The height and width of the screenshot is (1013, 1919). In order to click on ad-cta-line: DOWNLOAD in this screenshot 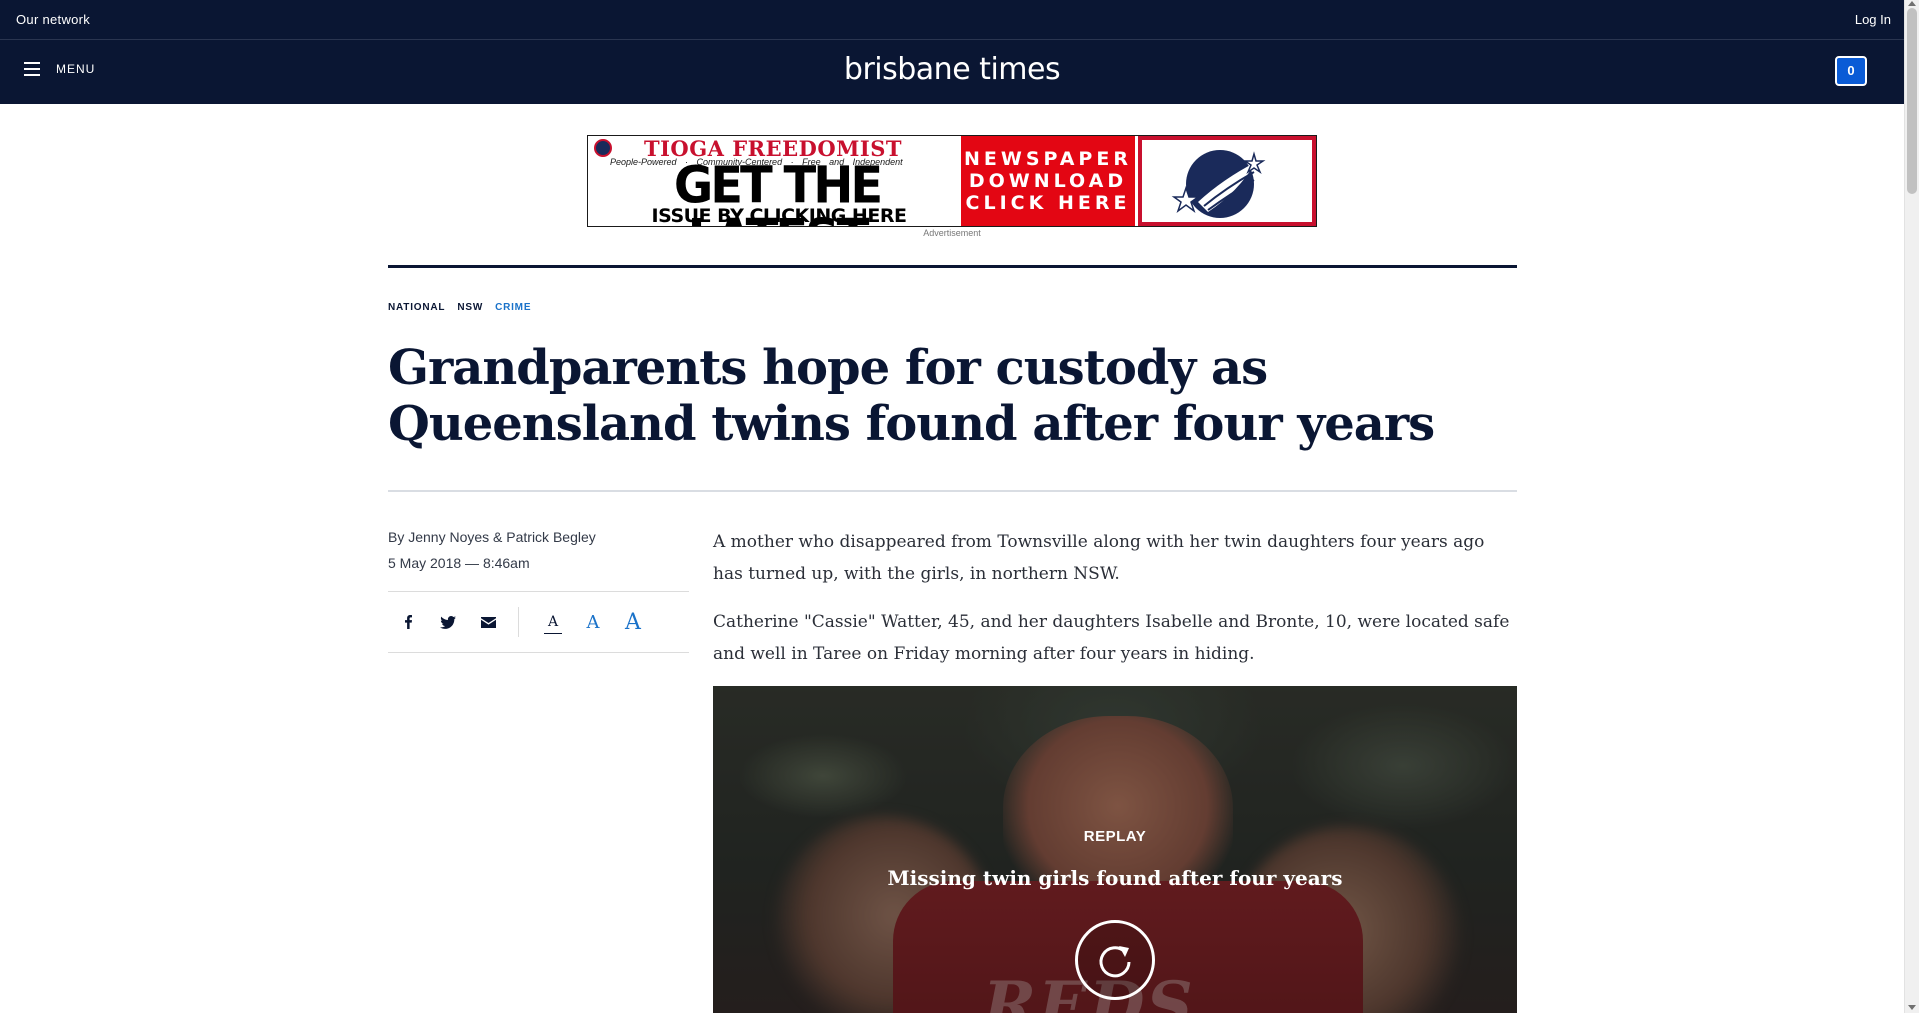, I will do `click(1048, 181)`.